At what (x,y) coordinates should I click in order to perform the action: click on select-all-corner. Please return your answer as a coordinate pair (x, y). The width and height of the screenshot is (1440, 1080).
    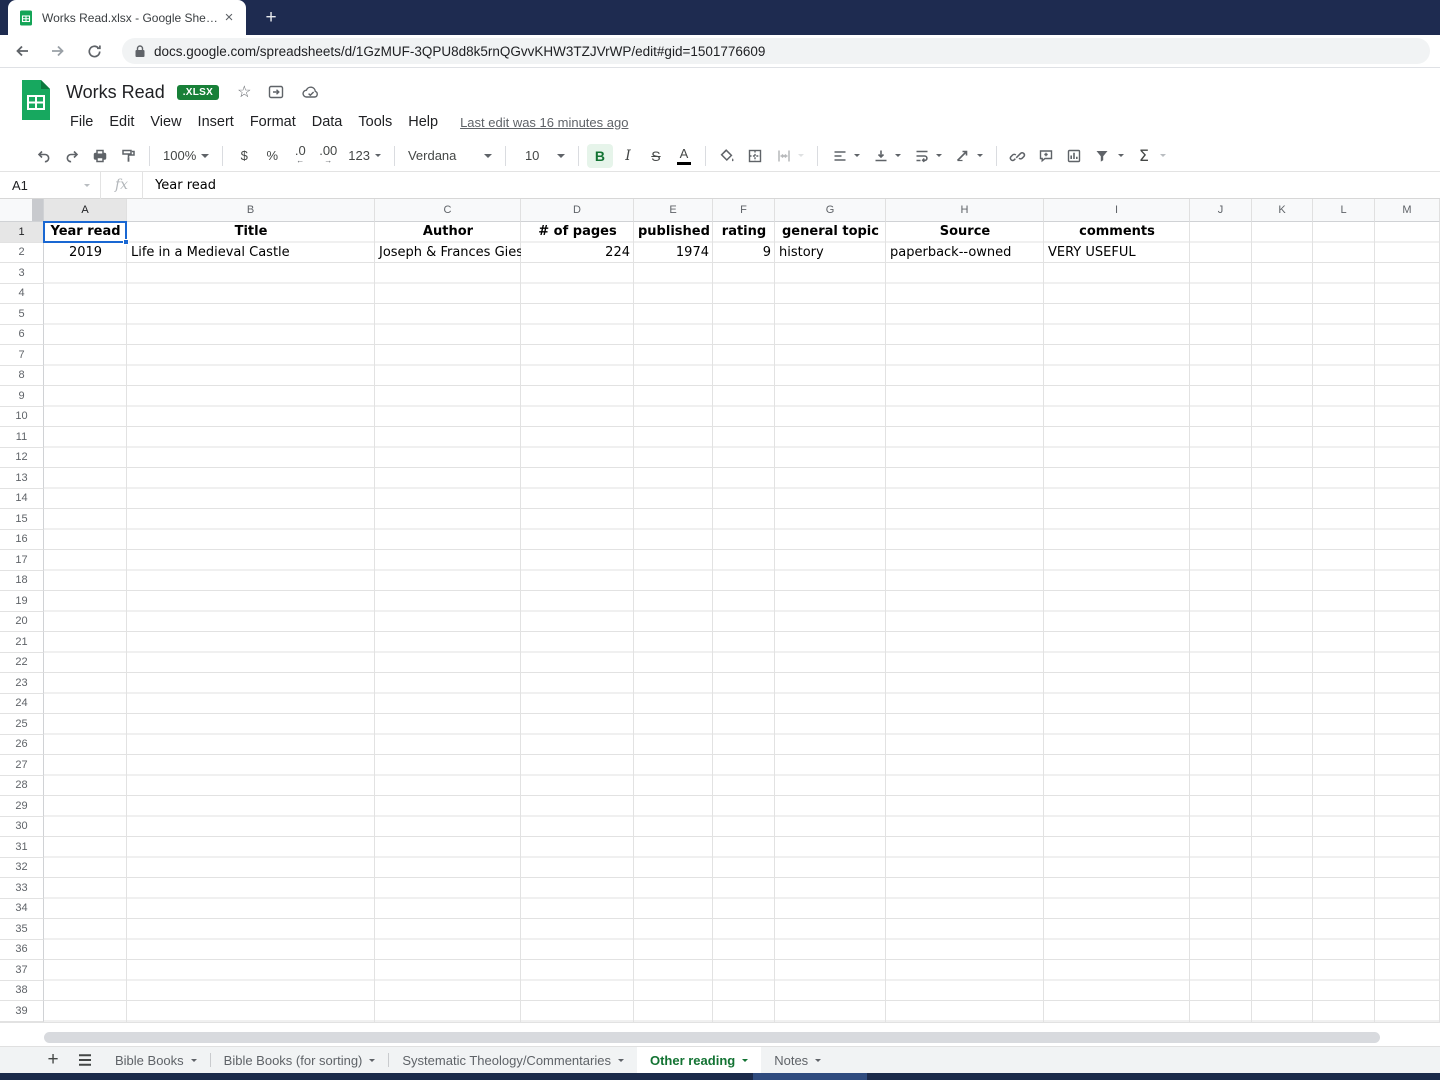
    Looking at the image, I should click on (22, 210).